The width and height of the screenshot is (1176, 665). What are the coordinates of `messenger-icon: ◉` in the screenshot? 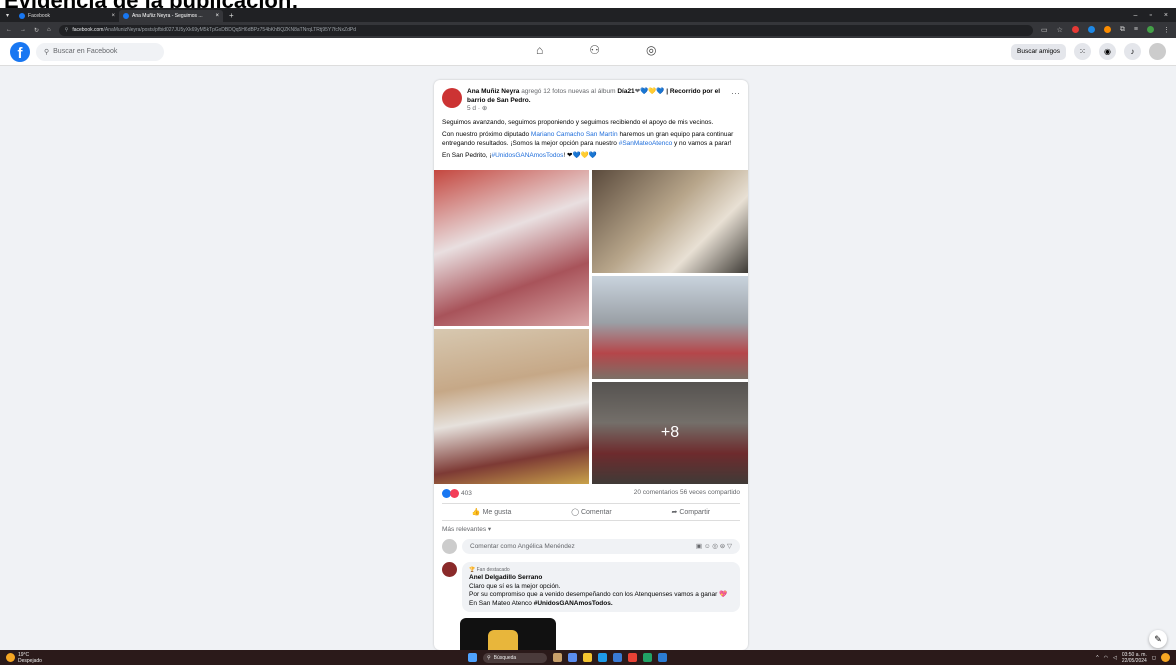 It's located at (1107, 51).